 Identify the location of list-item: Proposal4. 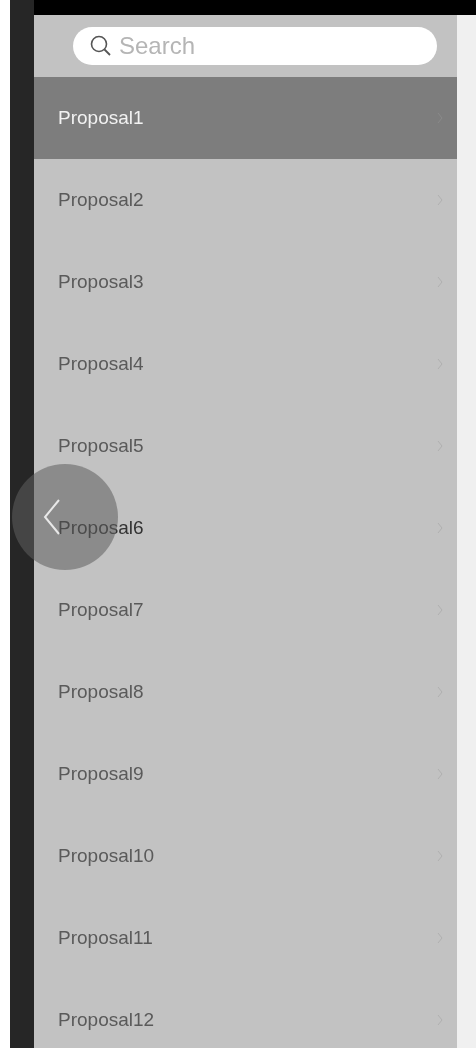
(245, 364).